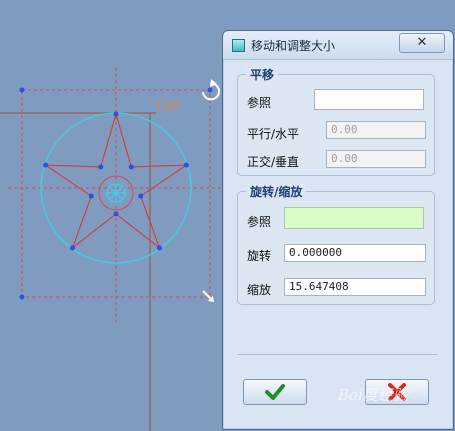  Describe the element at coordinates (338, 45) in the screenshot. I see `dialog-titlebar: 移动和调整大小 ✕` at that location.